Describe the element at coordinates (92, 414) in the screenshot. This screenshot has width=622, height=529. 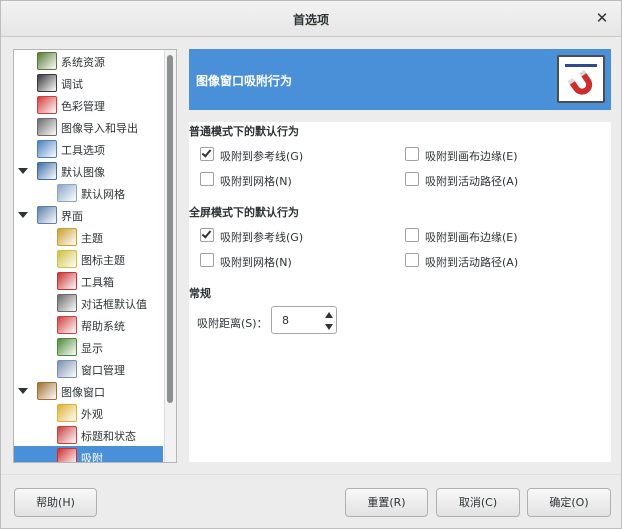
I see `tree-item-label: 外观` at that location.